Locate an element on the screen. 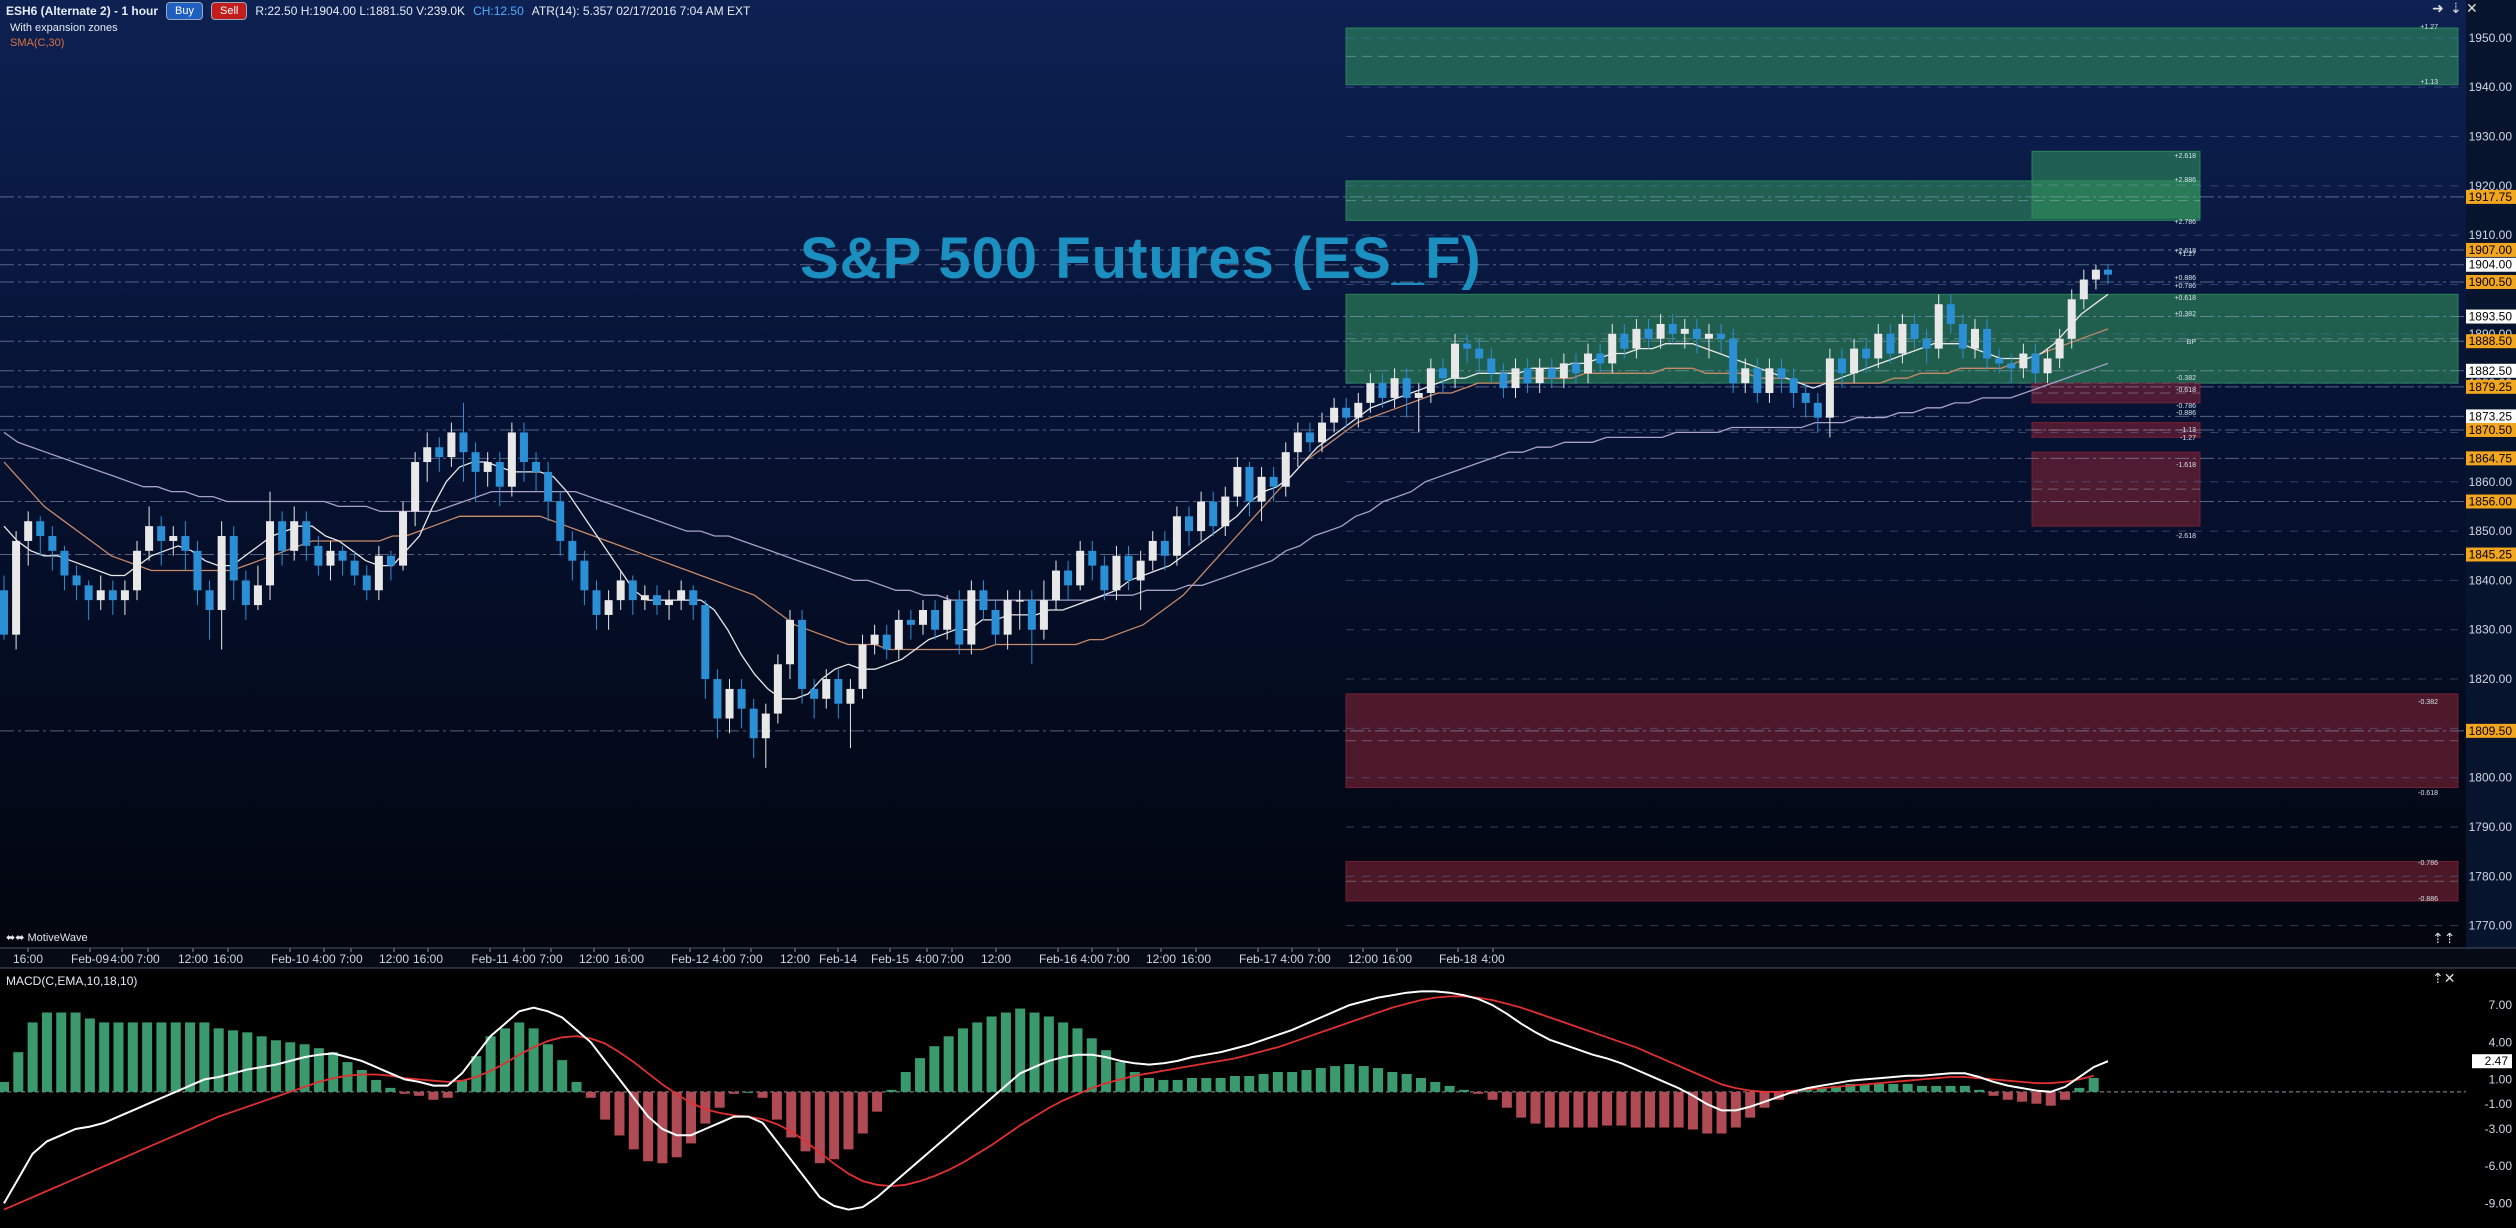 Image resolution: width=2516 pixels, height=1228 pixels. price-tag-label: 1879.25 is located at coordinates (2491, 387).